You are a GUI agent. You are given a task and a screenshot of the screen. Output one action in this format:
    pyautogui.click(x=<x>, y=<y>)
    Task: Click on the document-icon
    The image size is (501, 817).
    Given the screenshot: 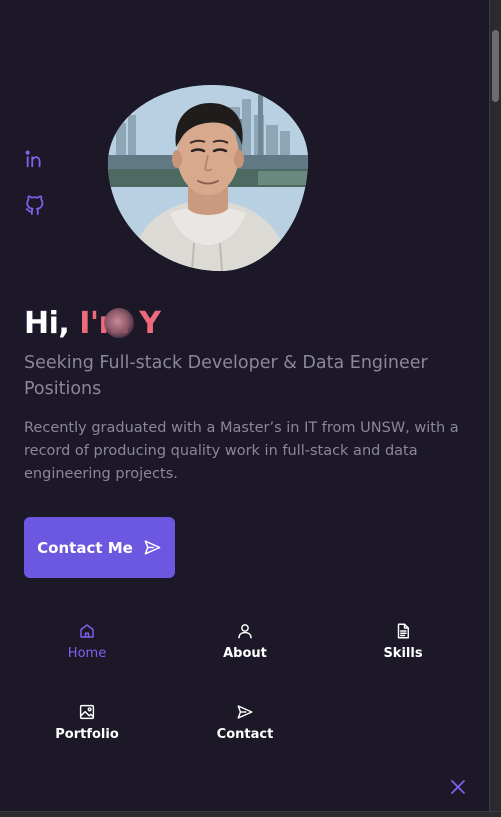 What is the action you would take?
    pyautogui.click(x=403, y=631)
    